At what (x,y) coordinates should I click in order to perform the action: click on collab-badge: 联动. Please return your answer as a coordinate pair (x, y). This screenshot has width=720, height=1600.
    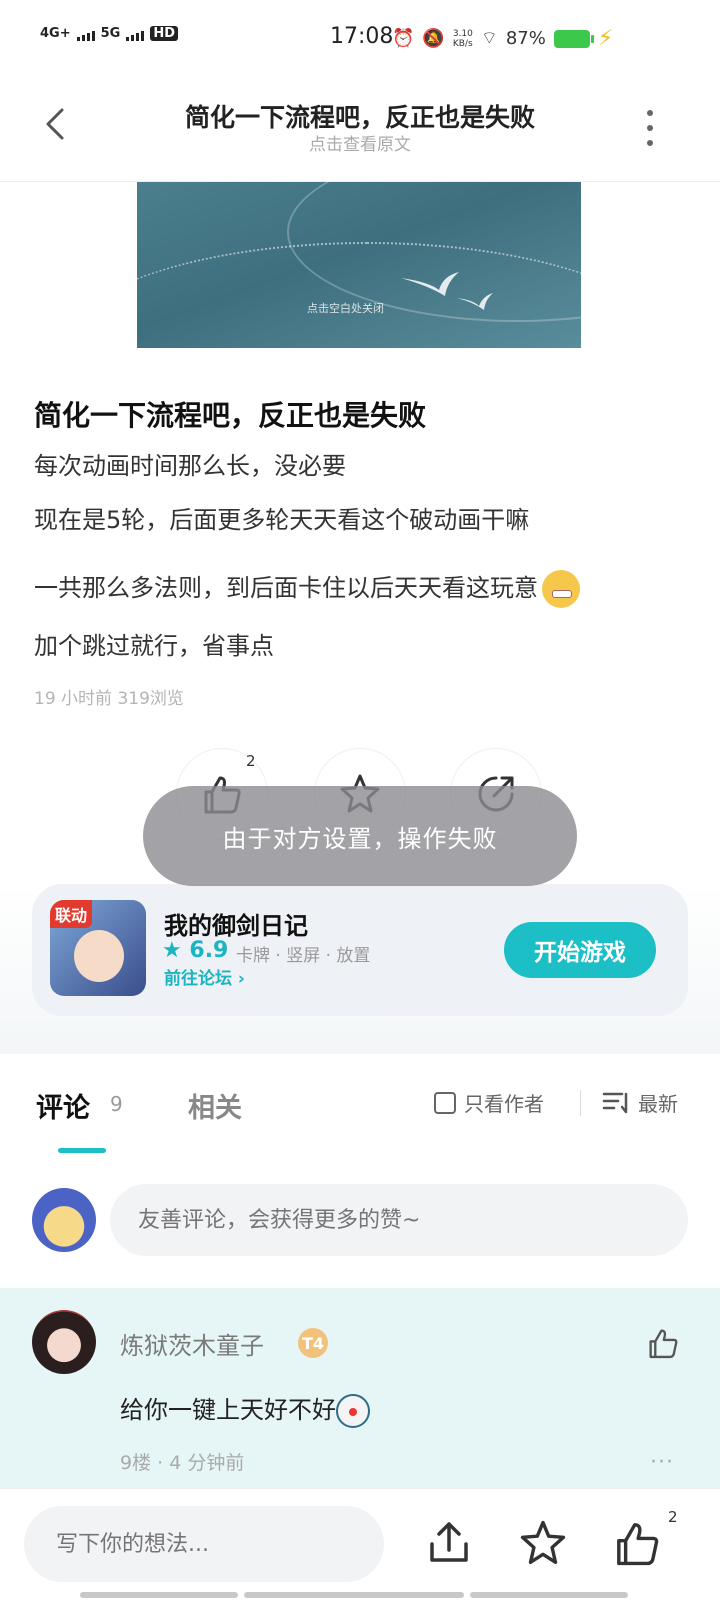
    Looking at the image, I should click on (71, 914).